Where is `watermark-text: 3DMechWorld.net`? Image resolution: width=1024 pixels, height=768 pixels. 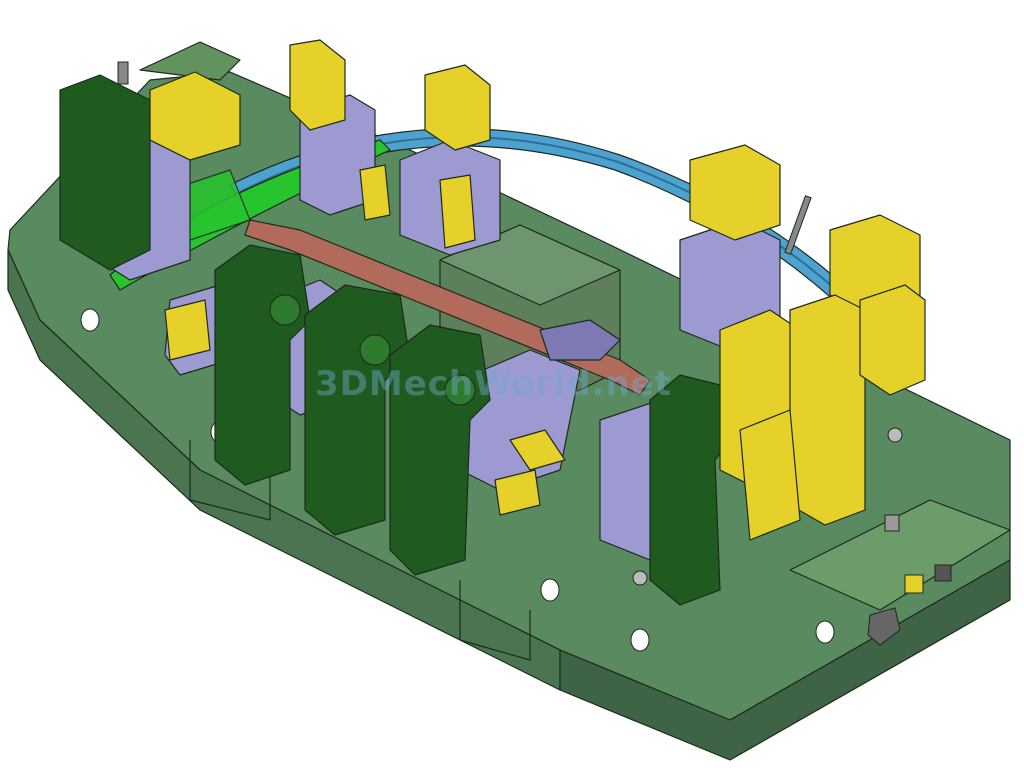 watermark-text: 3DMechWorld.net is located at coordinates (493, 384).